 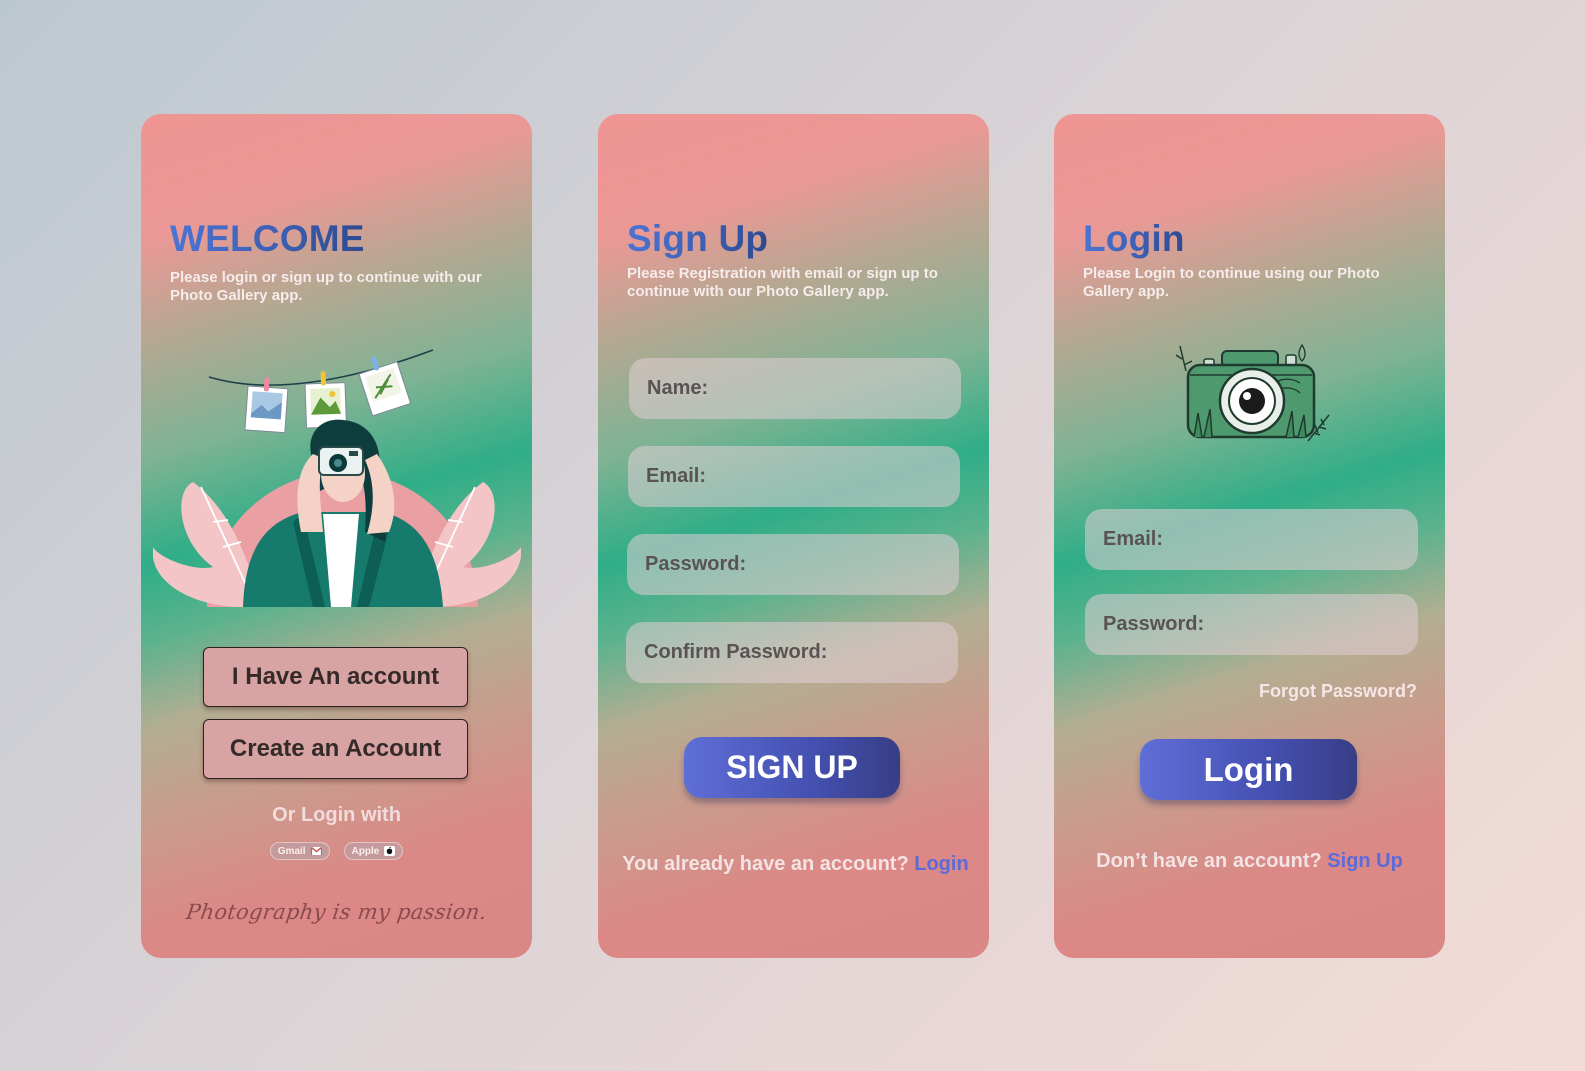 I want to click on signup-button: SIGN UP, so click(x=792, y=767).